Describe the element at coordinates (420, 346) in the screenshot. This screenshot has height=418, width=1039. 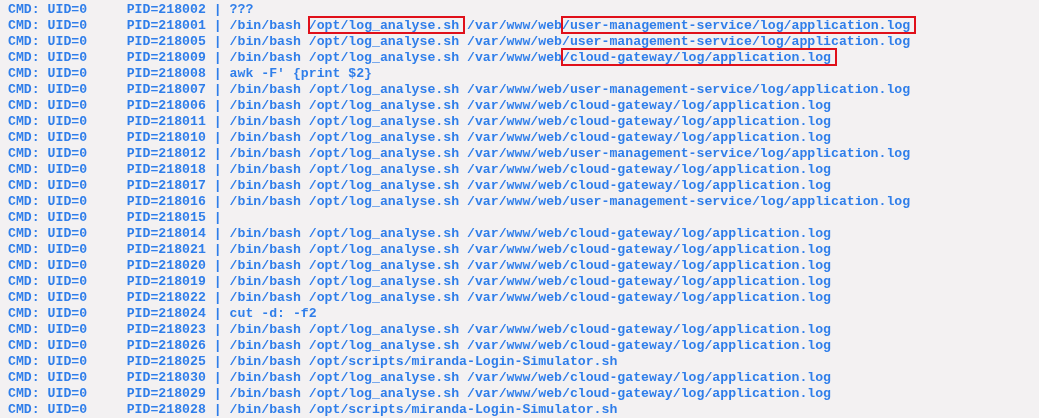
I see `terminal-line: CMD: UID=0 PID=218026 | /bin/bash /opt/log_analyse.sh /var/www/web/cloud-gateway/log/application.log` at that location.